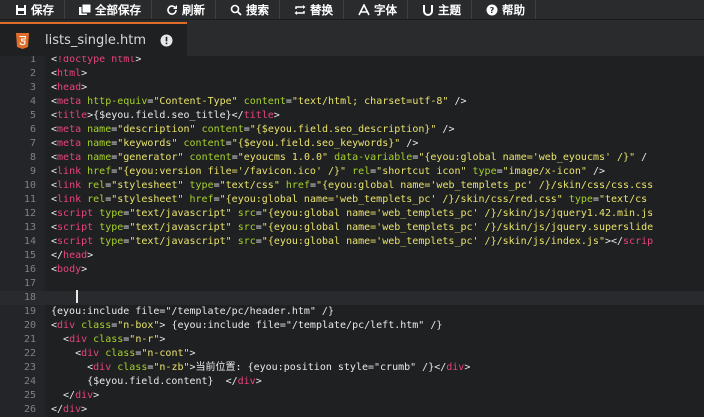 The image size is (704, 417). What do you see at coordinates (22, 41) in the screenshot?
I see `html5-file-icon` at bounding box center [22, 41].